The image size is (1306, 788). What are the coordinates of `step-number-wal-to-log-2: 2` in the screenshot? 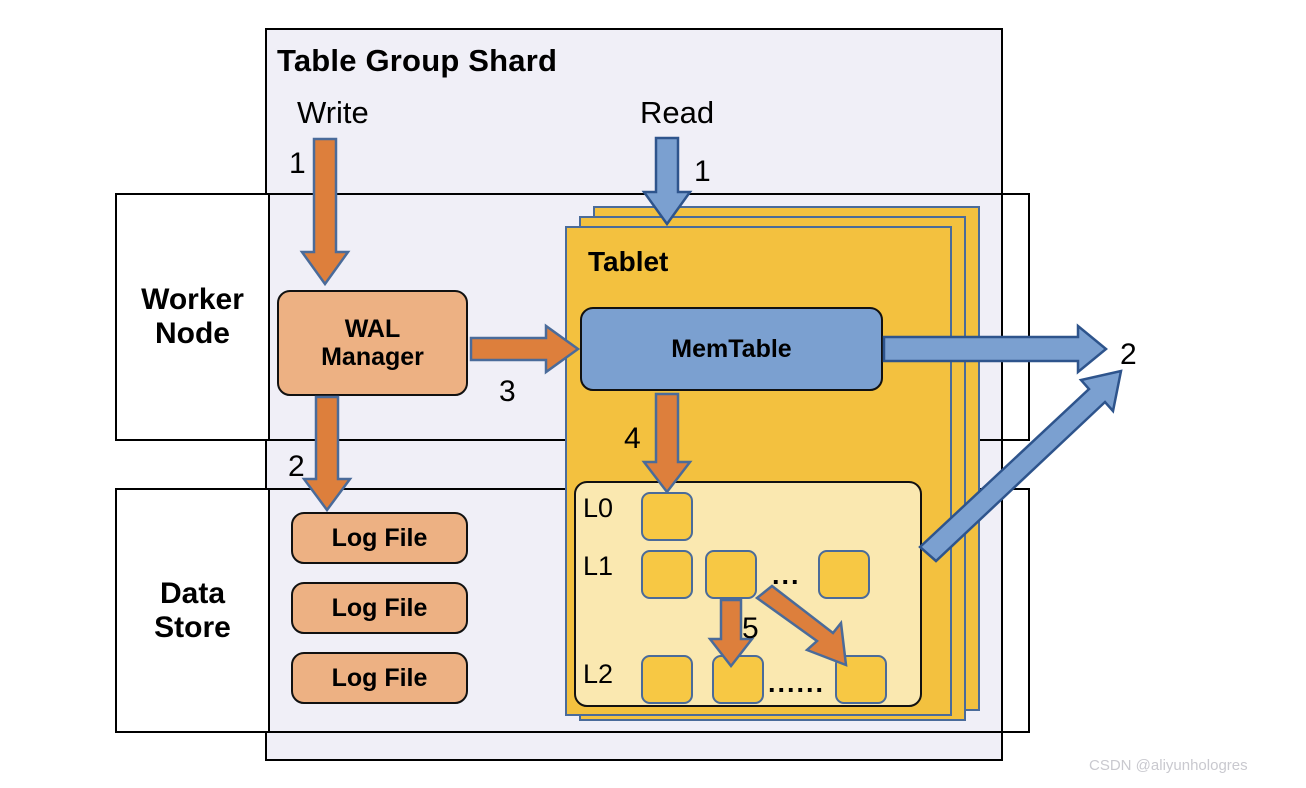 It's located at (296, 466).